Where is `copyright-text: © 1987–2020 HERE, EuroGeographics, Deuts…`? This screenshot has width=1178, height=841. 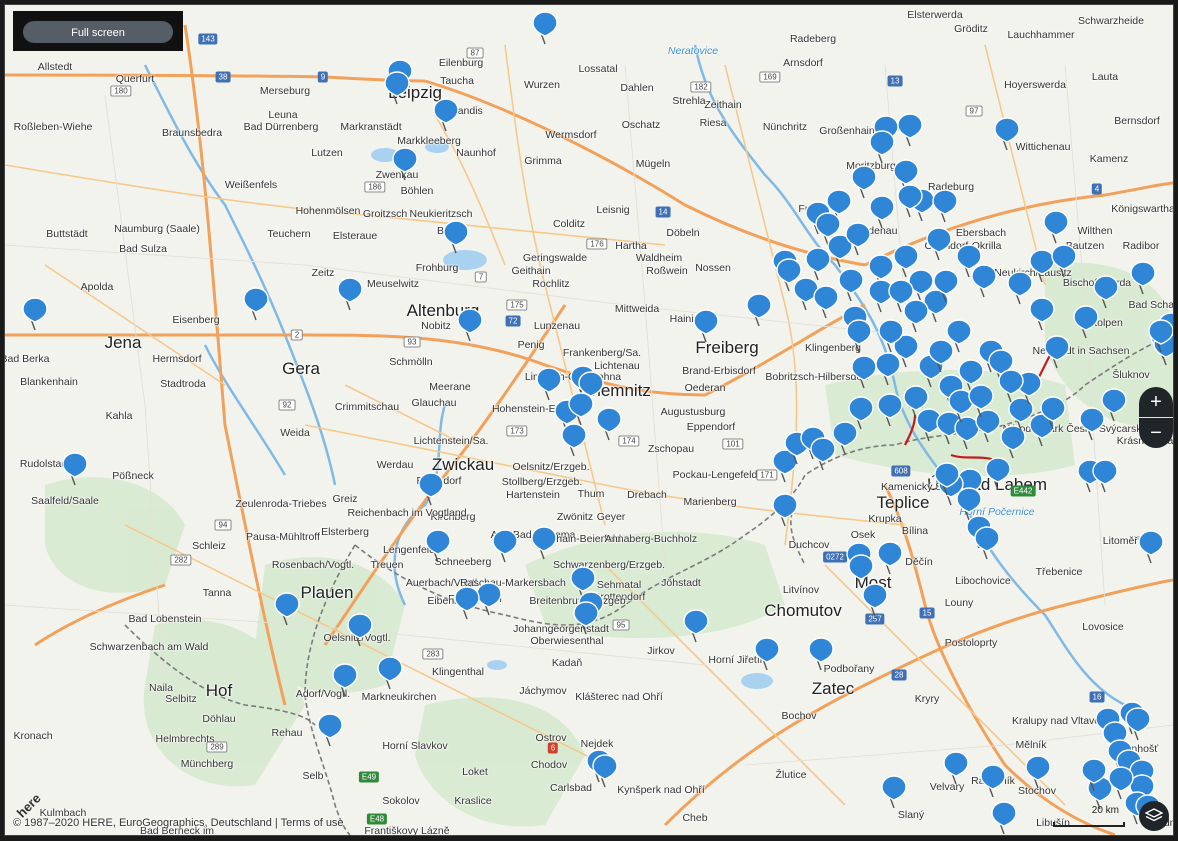 copyright-text: © 1987–2020 HERE, EuroGeographics, Deuts… is located at coordinates (178, 823).